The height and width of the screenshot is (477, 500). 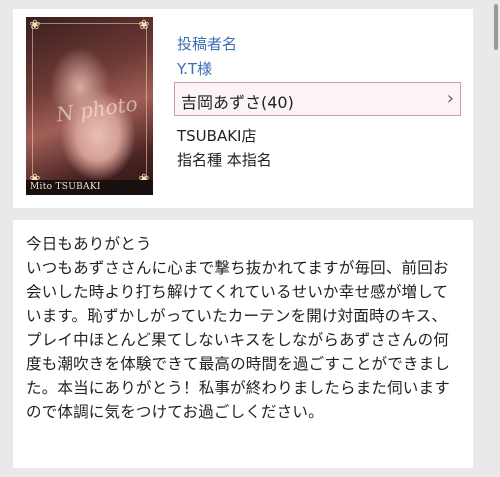 I want to click on nomination-type: 指名種 本指名, so click(x=224, y=160).